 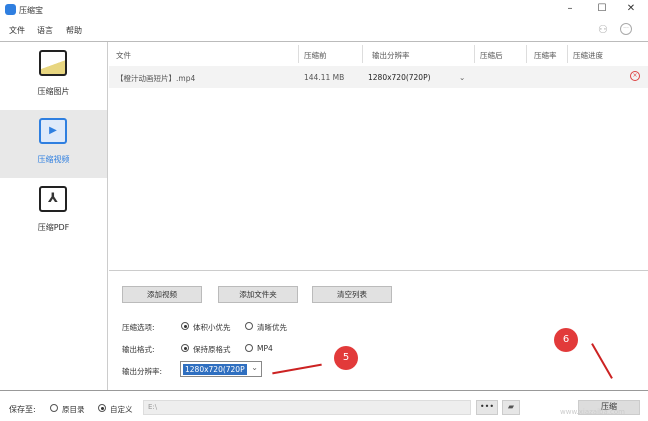 What do you see at coordinates (626, 29) in the screenshot?
I see `chat-icon: ···` at bounding box center [626, 29].